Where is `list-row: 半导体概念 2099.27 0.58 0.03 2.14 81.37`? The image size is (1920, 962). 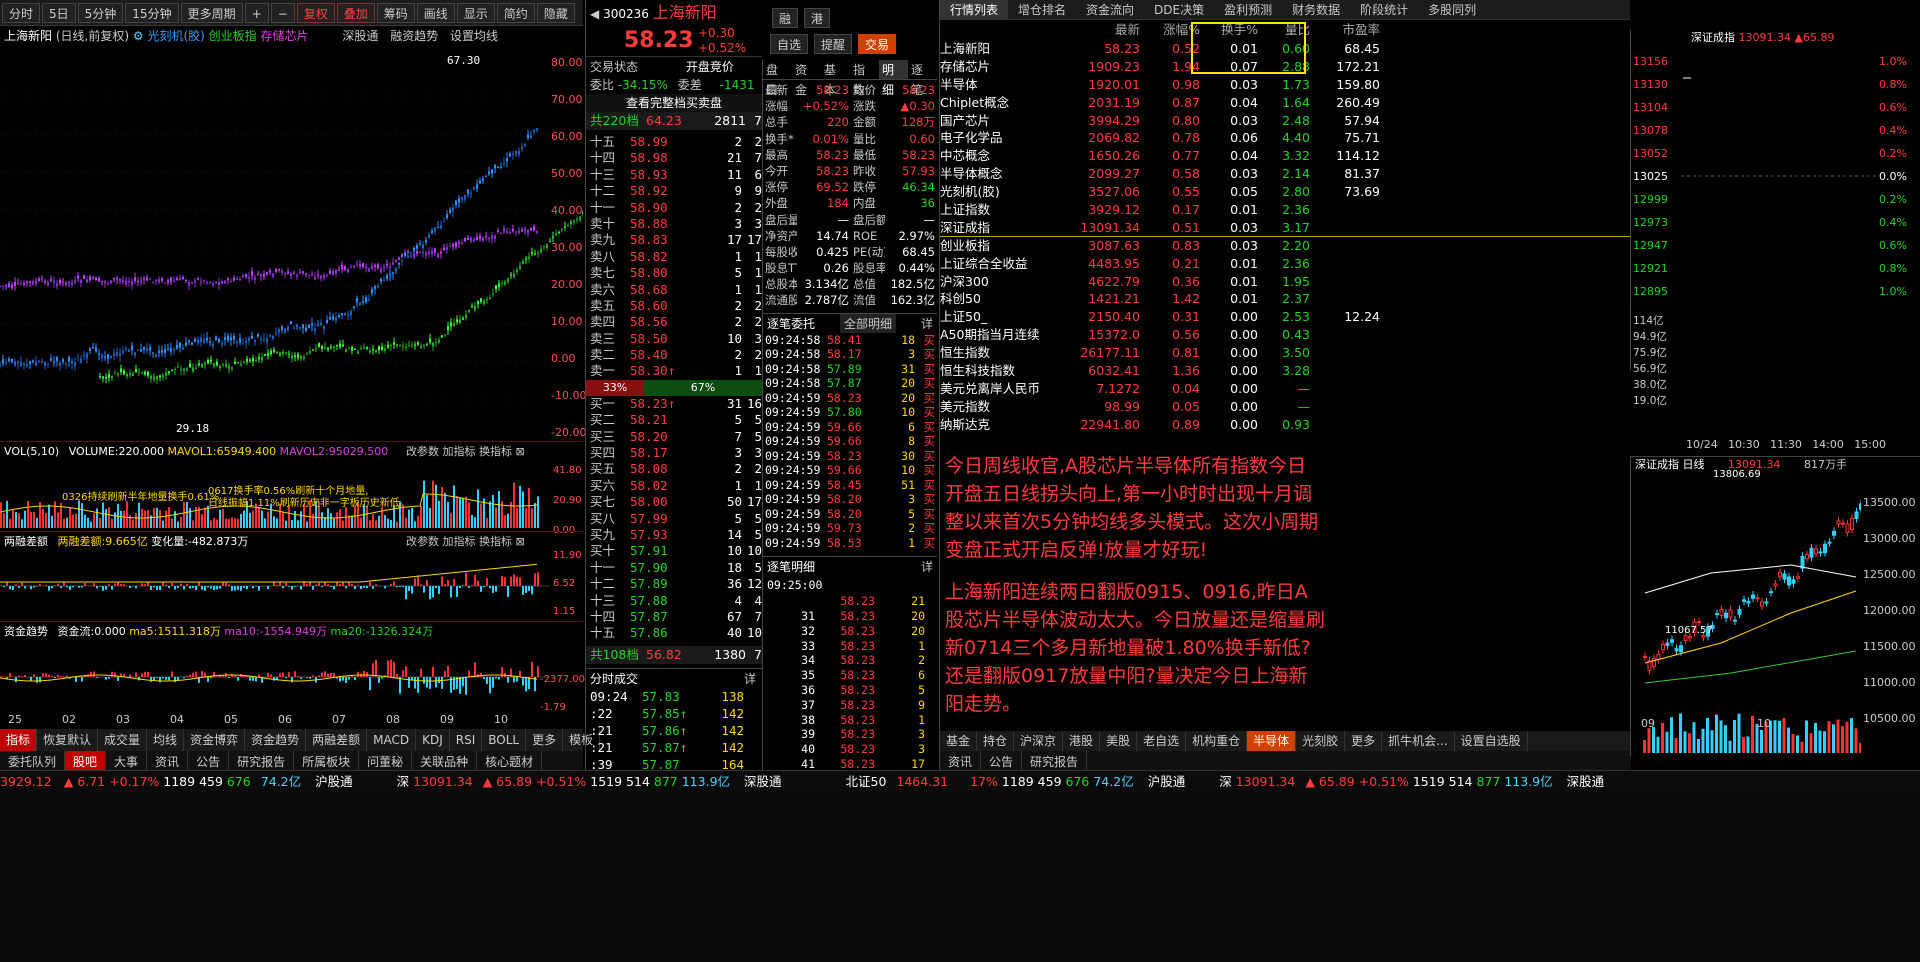
list-row: 半导体概念 2099.27 0.58 0.03 2.14 81.37 is located at coordinates (1285, 174).